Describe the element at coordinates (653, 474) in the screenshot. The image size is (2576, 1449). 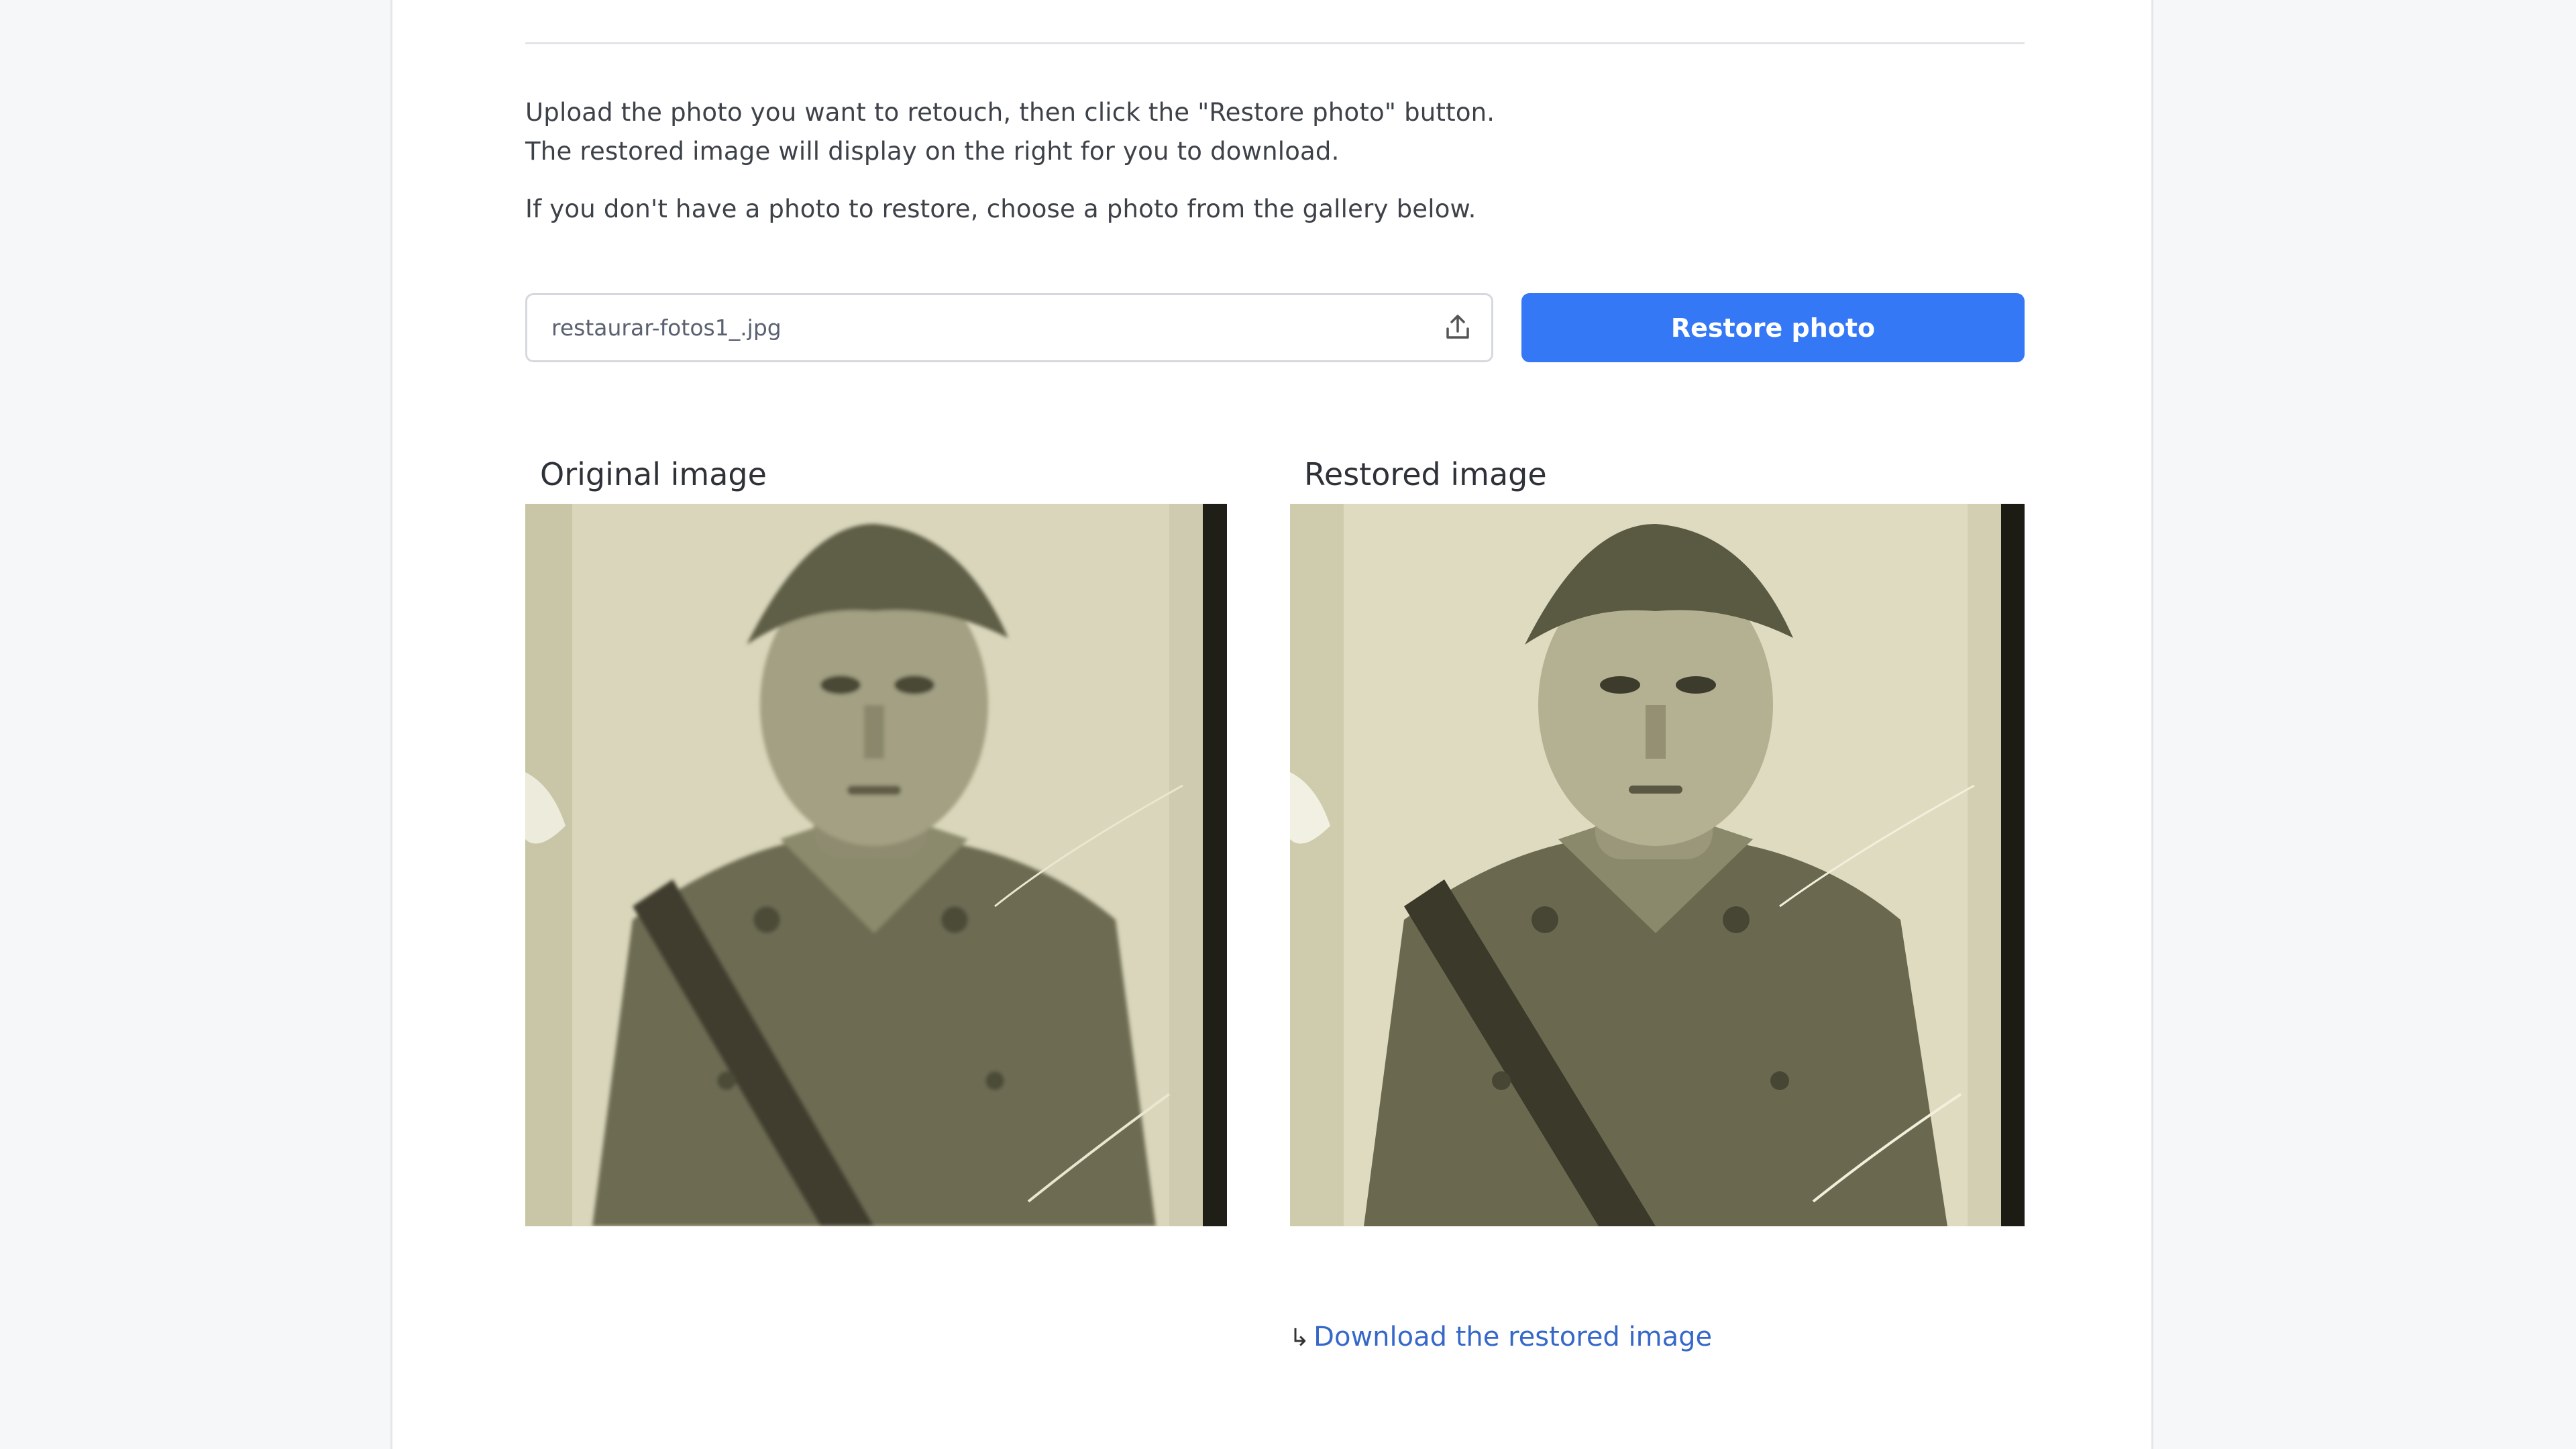
I see `original-image-label: Original image` at that location.